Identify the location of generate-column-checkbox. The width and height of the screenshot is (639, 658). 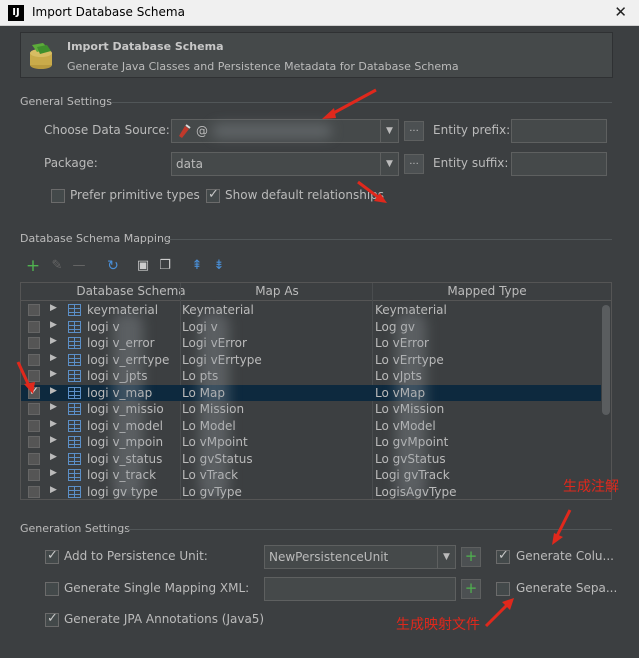
(503, 556).